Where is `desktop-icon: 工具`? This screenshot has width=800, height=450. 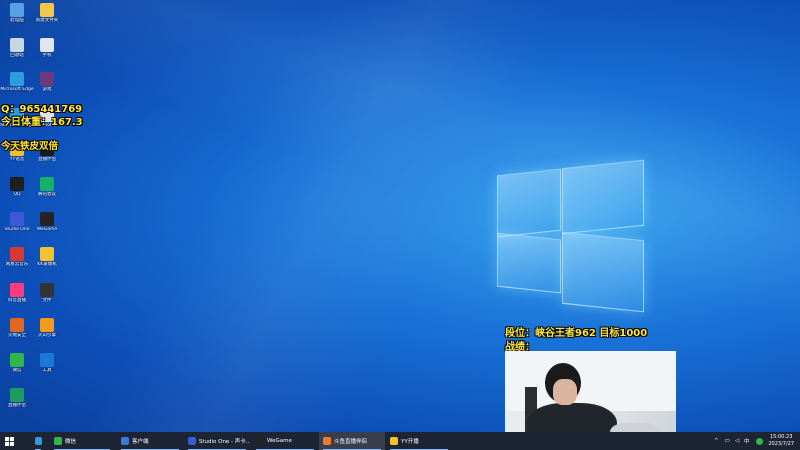 desktop-icon: 工具 is located at coordinates (47, 363).